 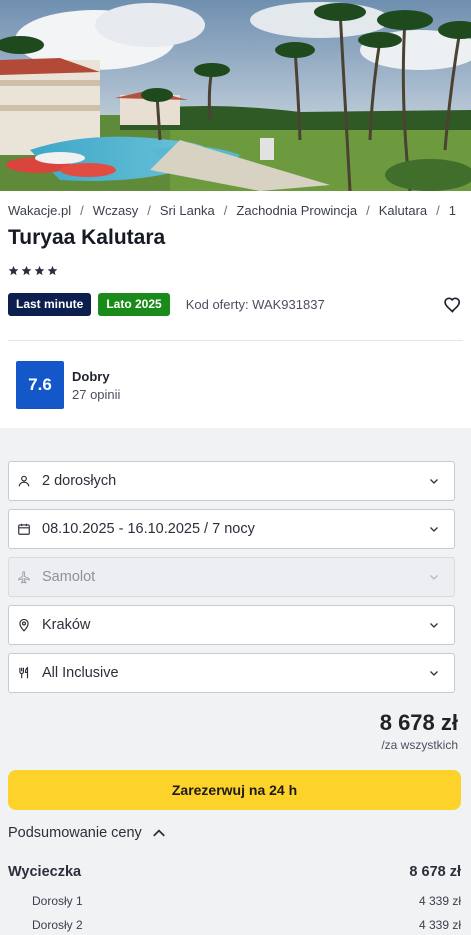 I want to click on person-label: Dorosły 2, so click(x=57, y=925).